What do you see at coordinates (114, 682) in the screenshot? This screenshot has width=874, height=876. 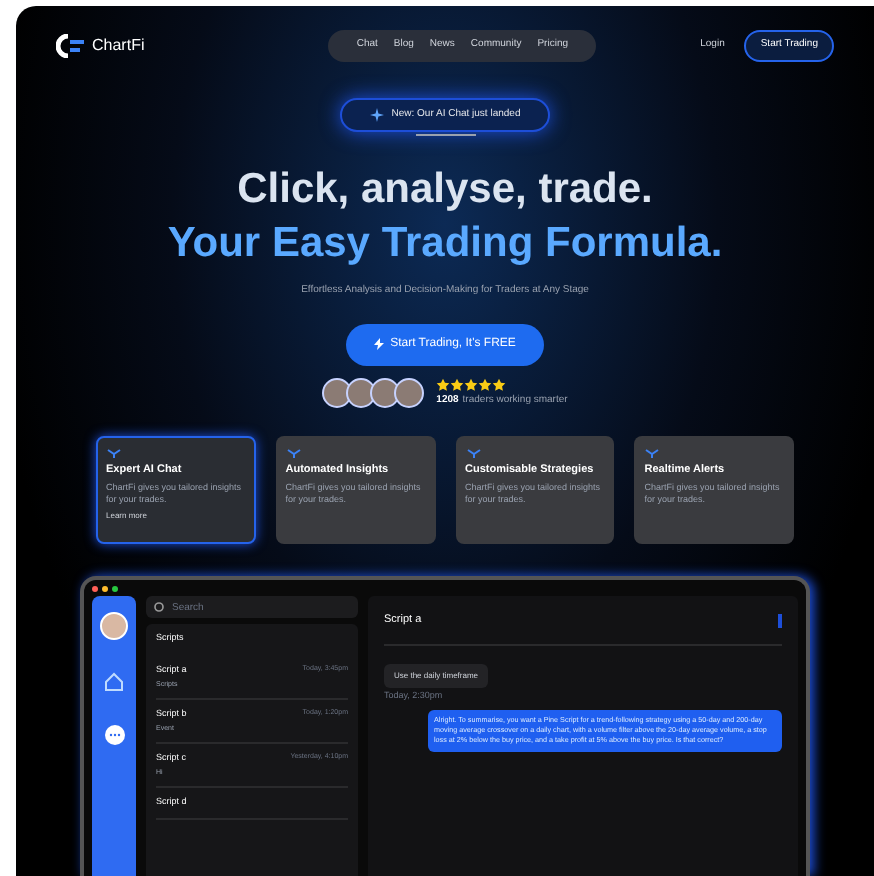 I see `home-icon` at bounding box center [114, 682].